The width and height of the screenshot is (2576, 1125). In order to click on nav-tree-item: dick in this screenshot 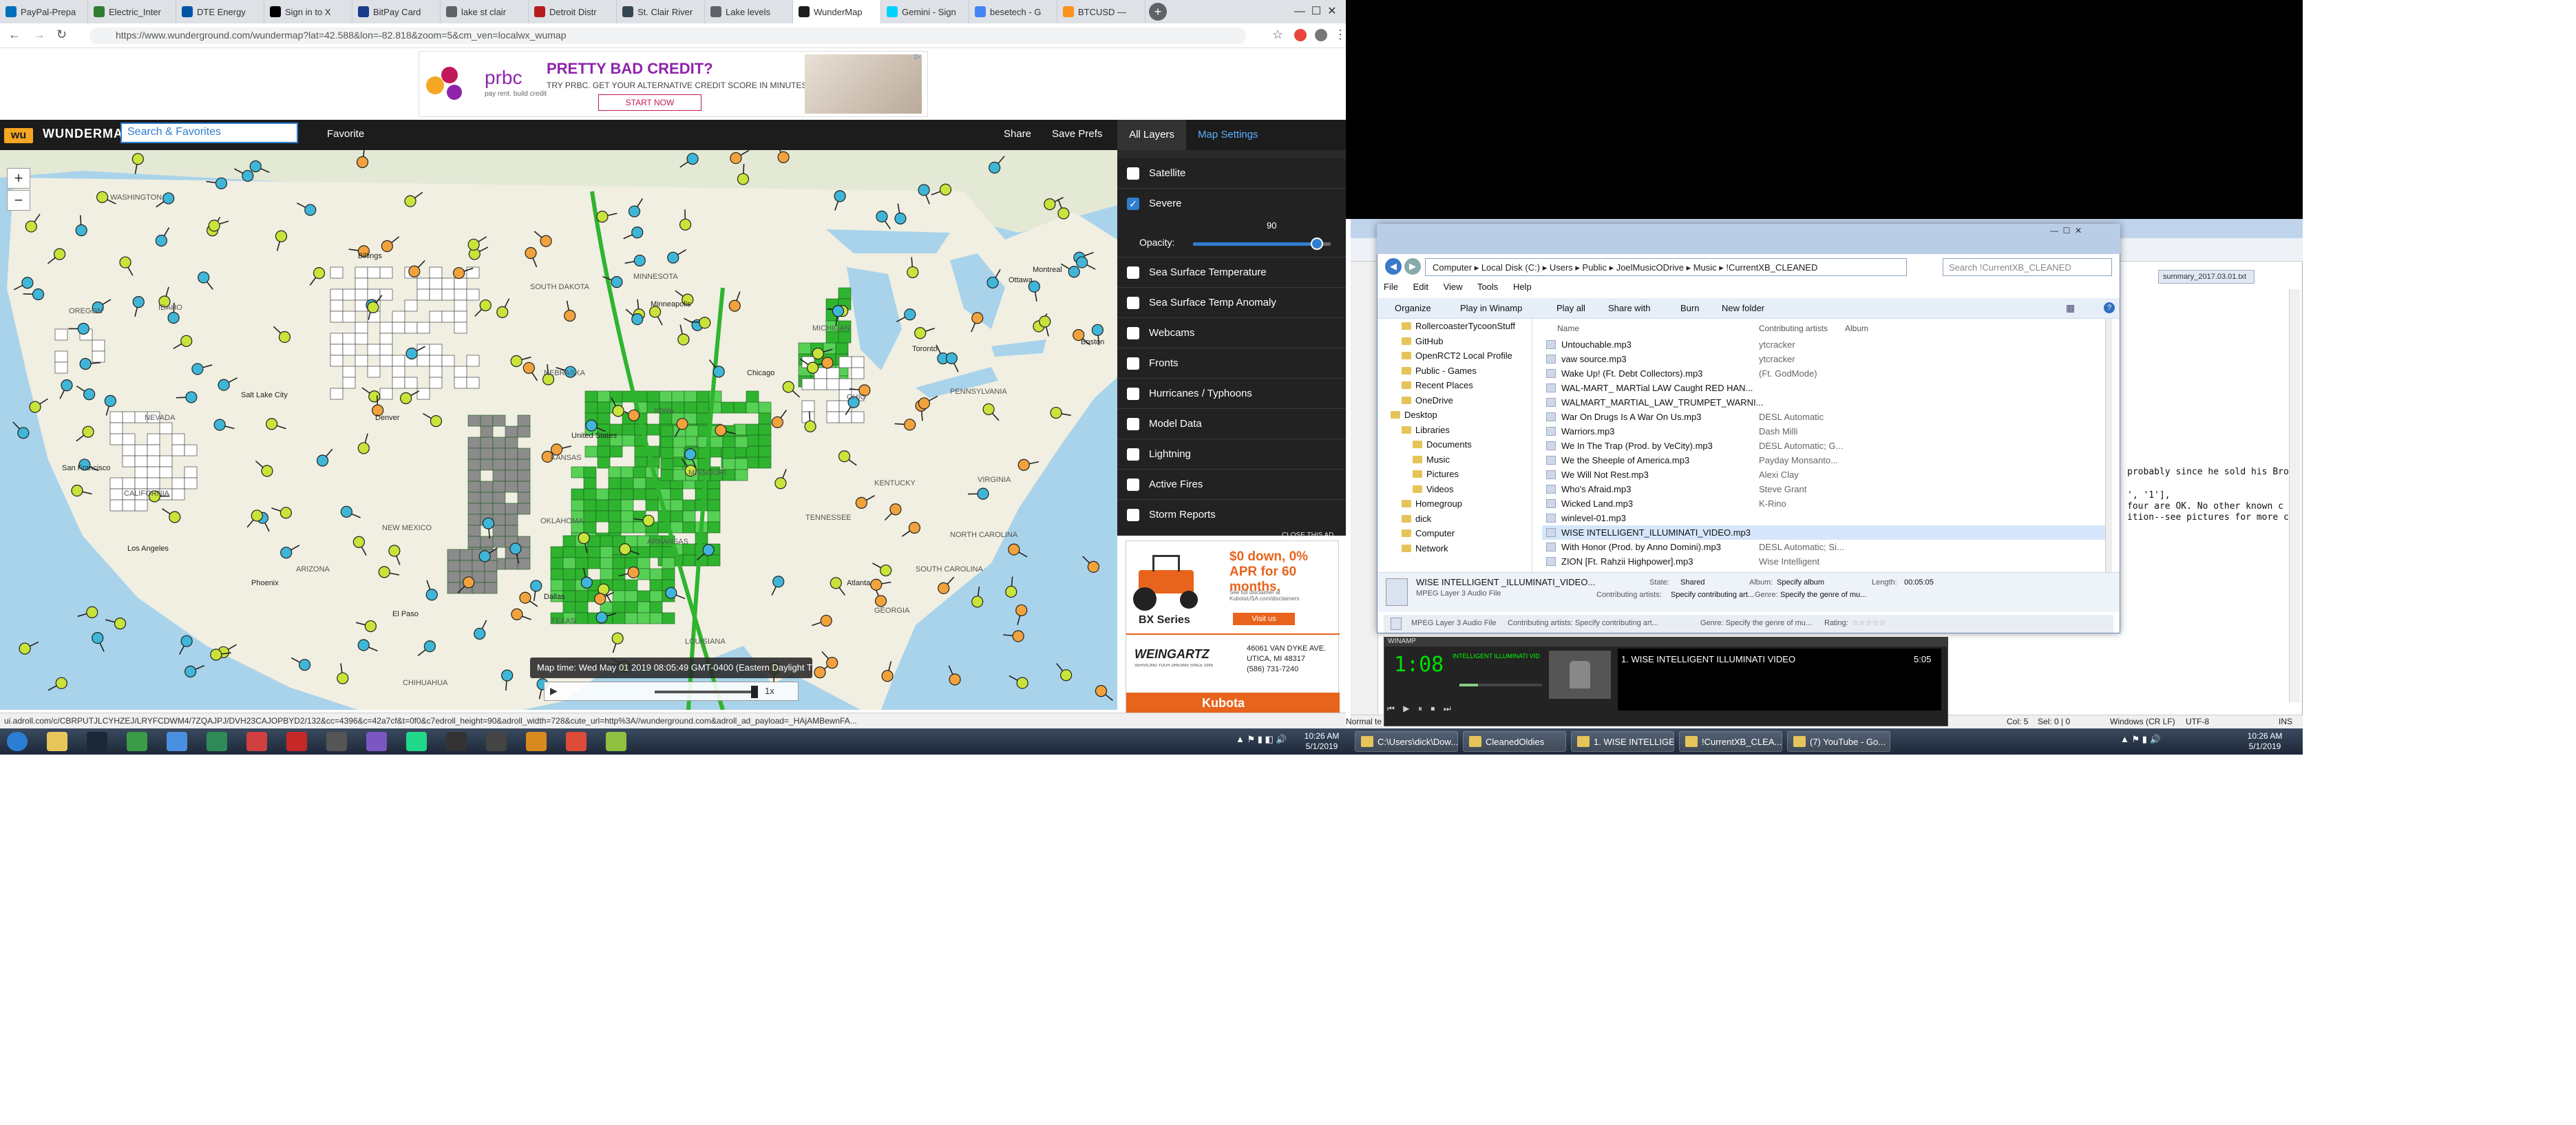, I will do `click(1416, 519)`.